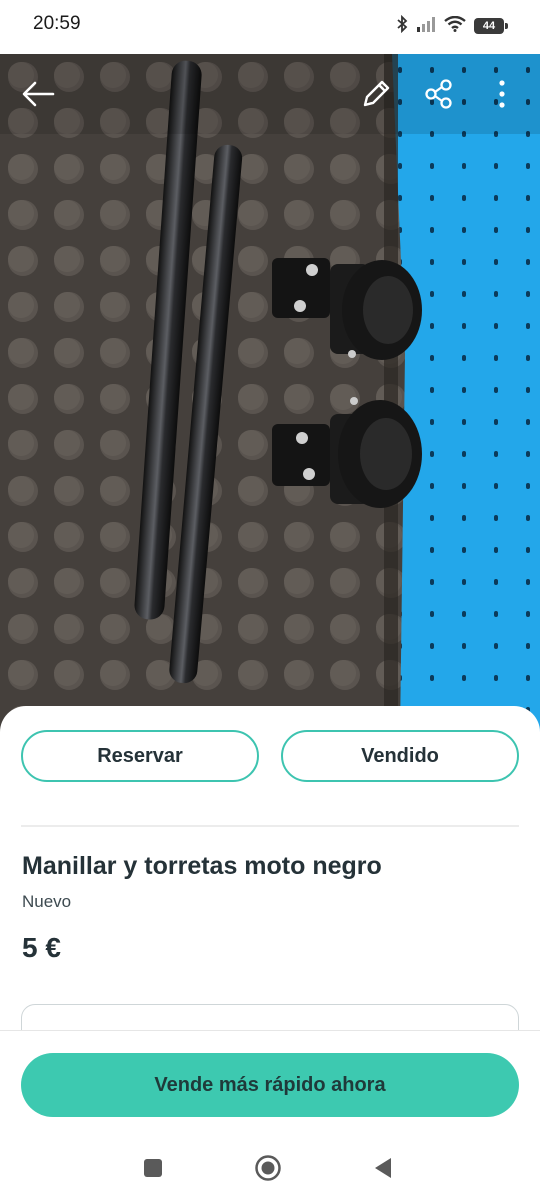 The width and height of the screenshot is (540, 1200). I want to click on mark-sold-button: Vendido, so click(400, 756).